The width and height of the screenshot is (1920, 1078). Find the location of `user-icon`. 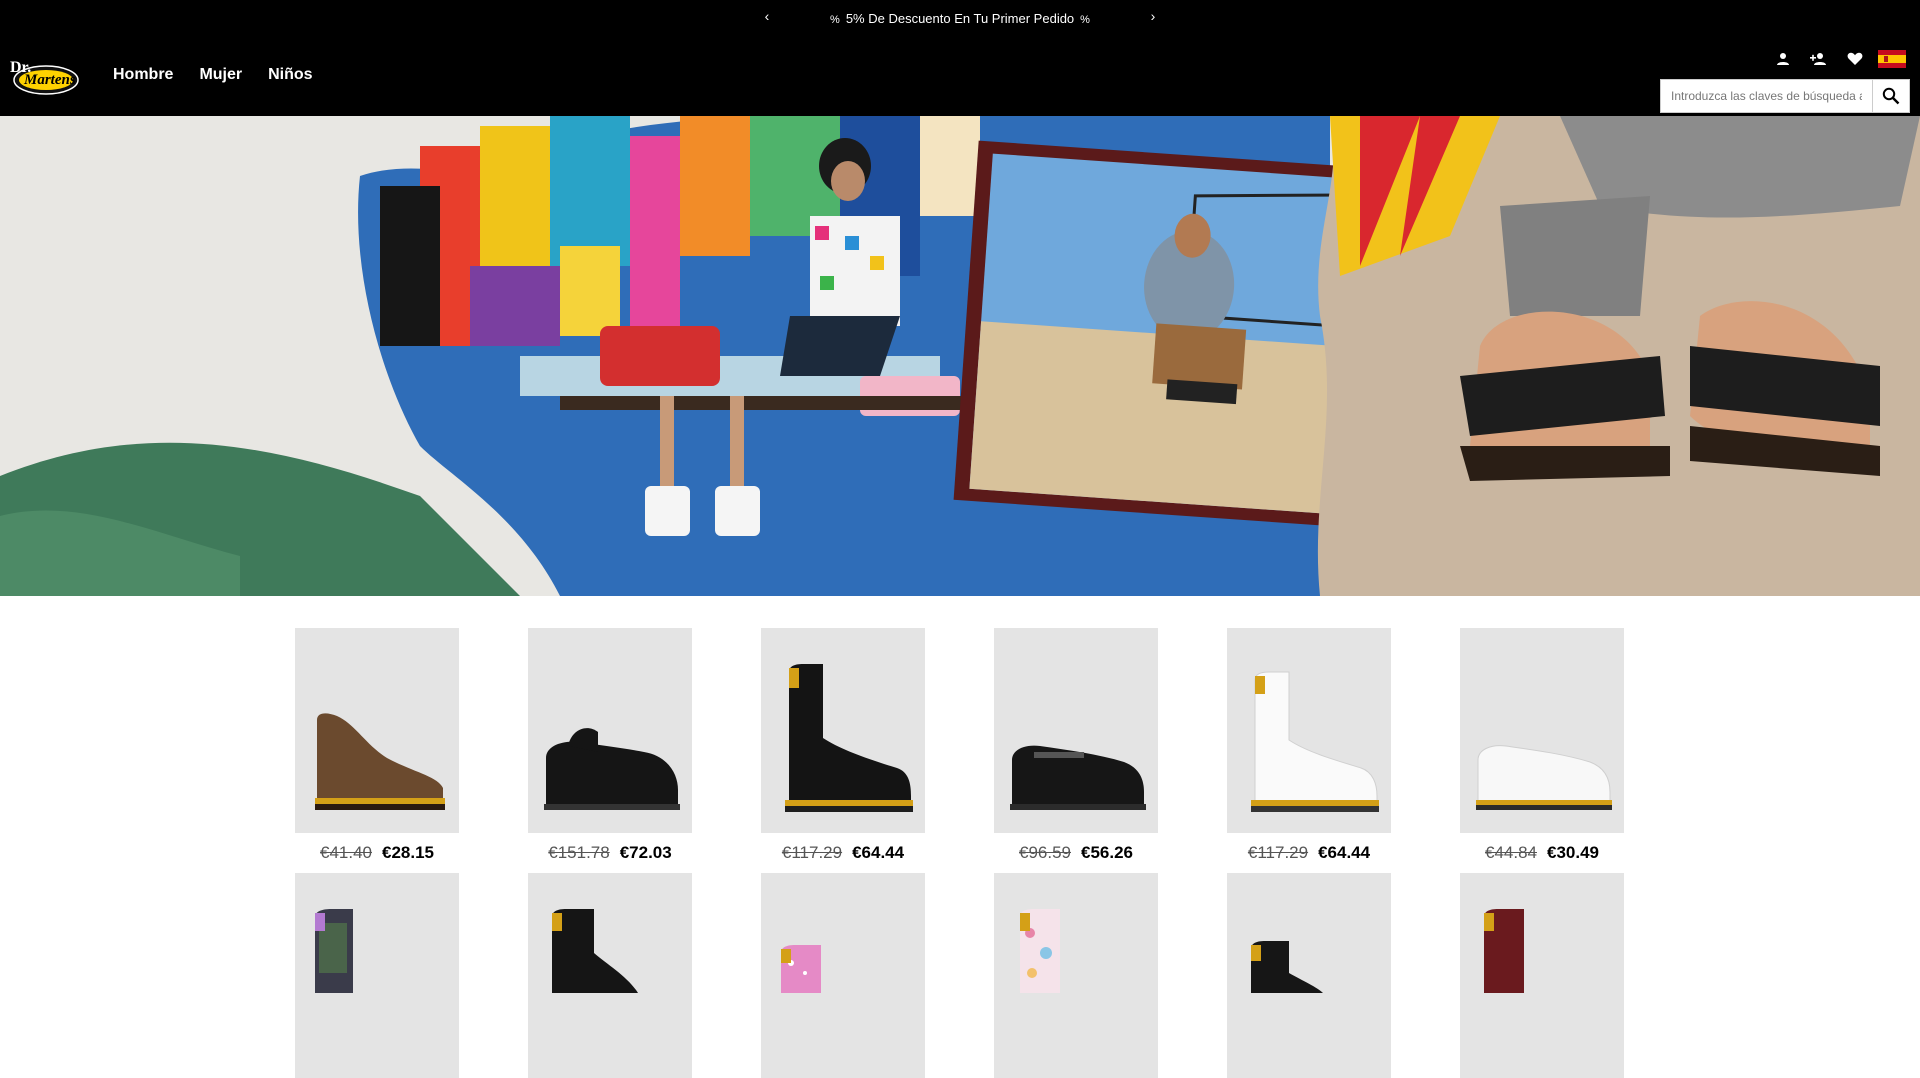

user-icon is located at coordinates (1783, 59).